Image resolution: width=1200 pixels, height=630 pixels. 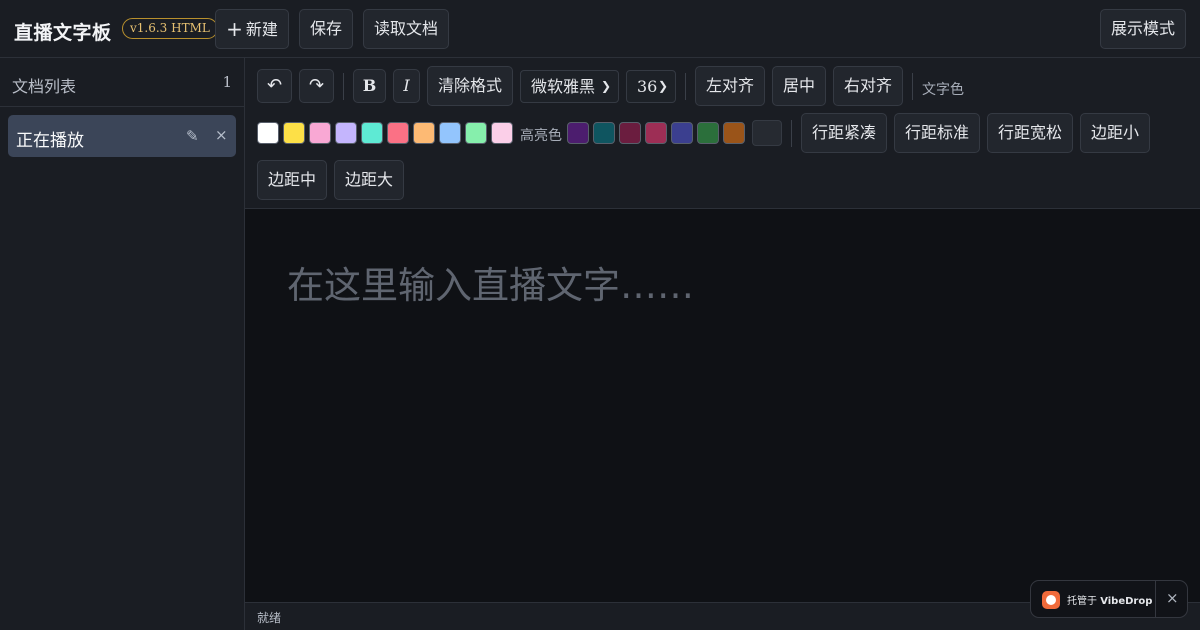 What do you see at coordinates (470, 86) in the screenshot?
I see `clear-format-button: 清除格式` at bounding box center [470, 86].